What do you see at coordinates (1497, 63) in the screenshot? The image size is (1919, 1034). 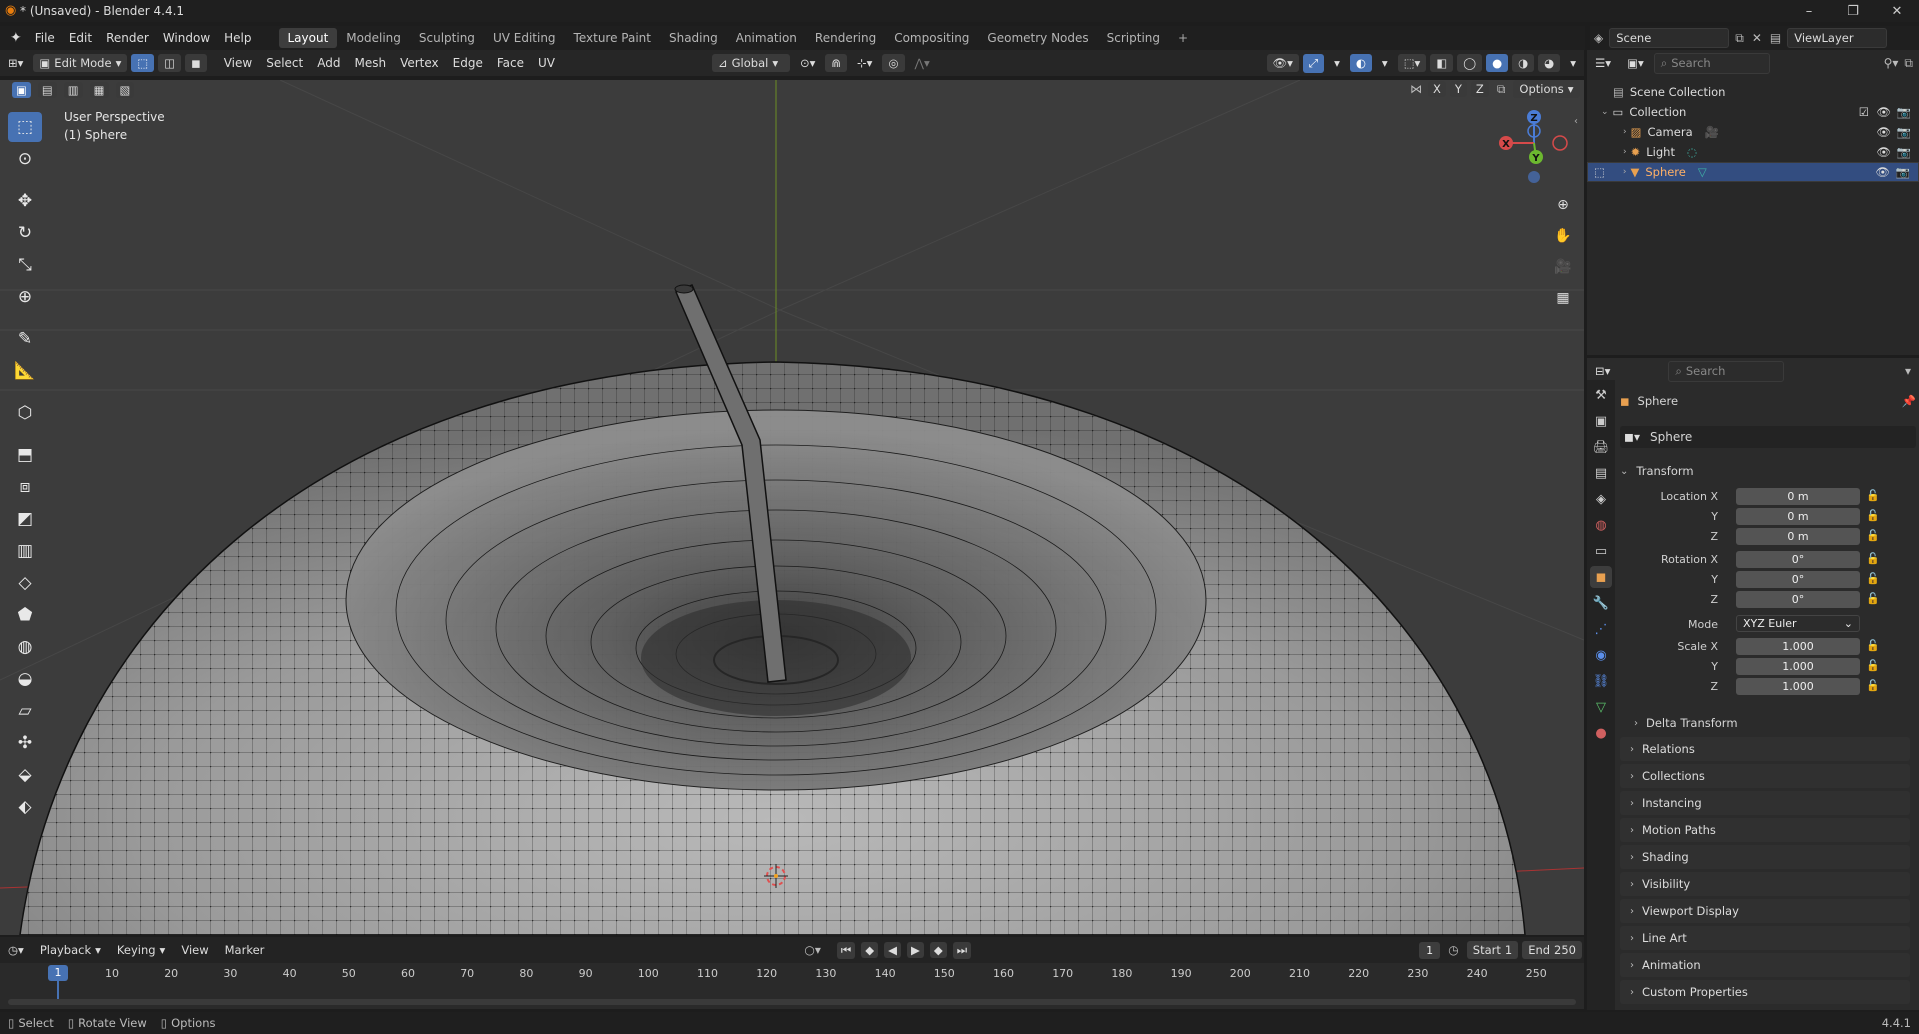 I see `solid-shading-icon: ●` at bounding box center [1497, 63].